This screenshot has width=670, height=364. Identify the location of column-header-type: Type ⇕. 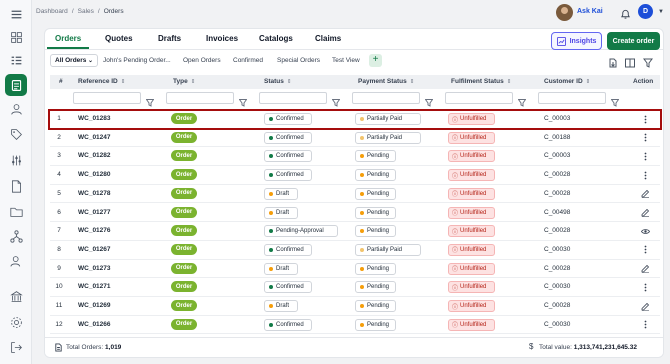
(184, 81).